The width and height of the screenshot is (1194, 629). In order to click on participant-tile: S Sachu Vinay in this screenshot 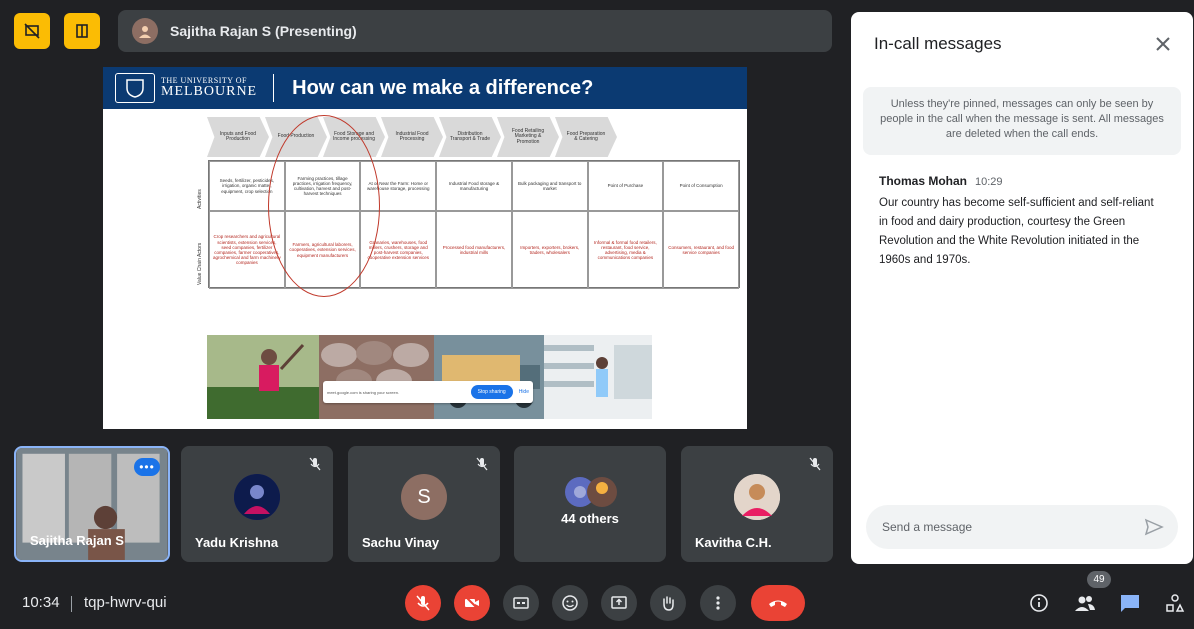, I will do `click(424, 504)`.